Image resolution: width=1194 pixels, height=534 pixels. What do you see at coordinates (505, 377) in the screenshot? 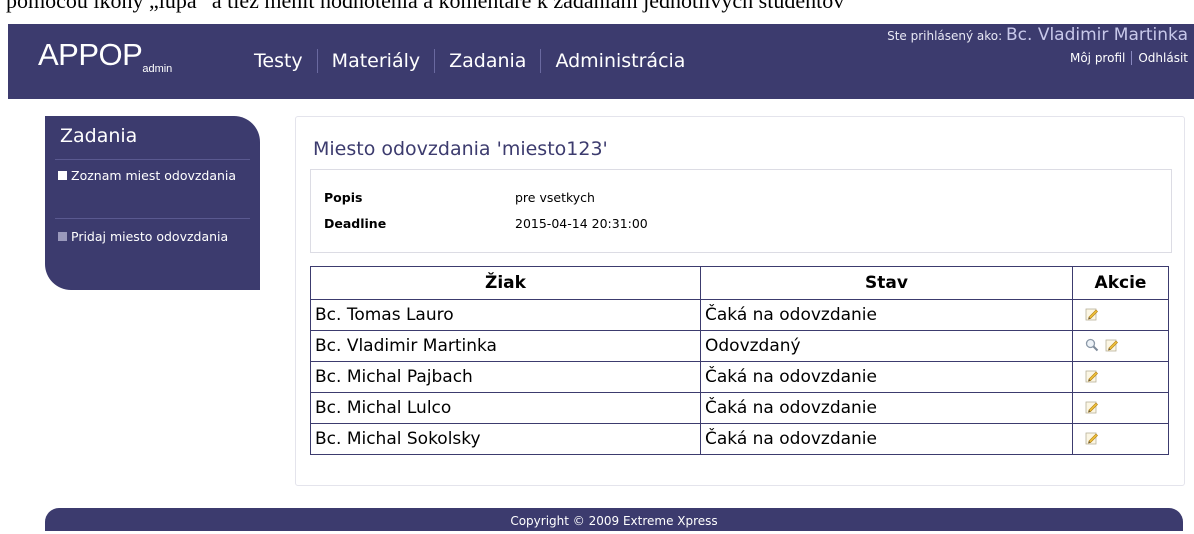
I see `student-name-cell: Bc. Michal Pajbach` at bounding box center [505, 377].